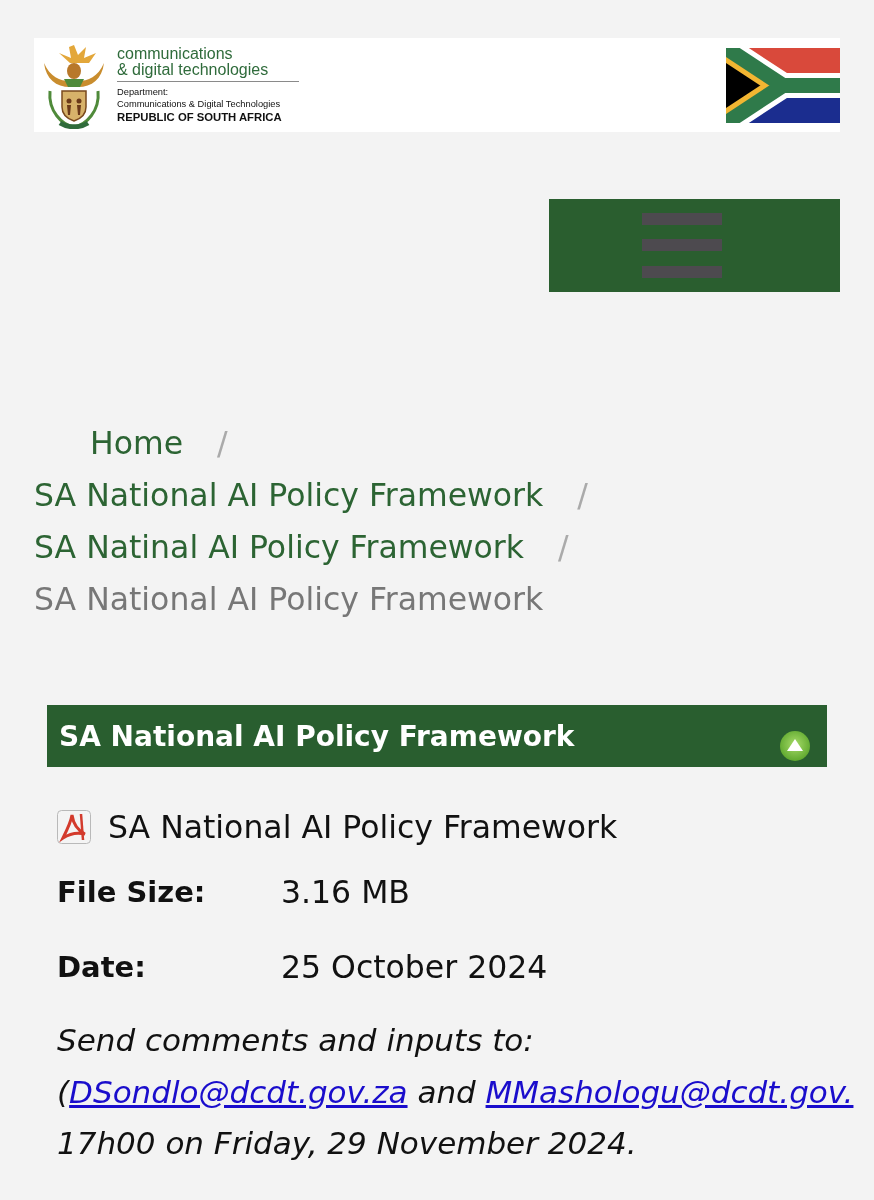 The height and width of the screenshot is (1200, 874). What do you see at coordinates (289, 495) in the screenshot?
I see `breadcrumb-link: SA National AI Policy Framework` at bounding box center [289, 495].